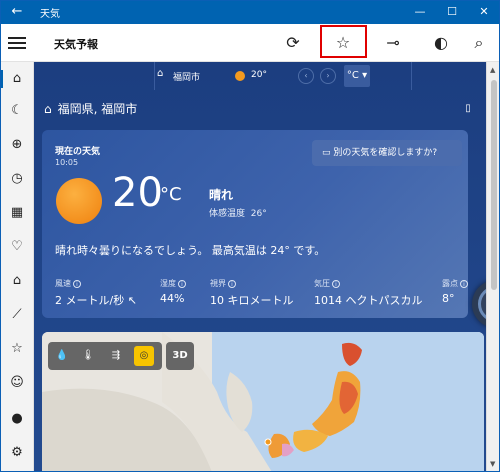 This screenshot has width=500, height=472. I want to click on metric-value: 1014 ヘクトパスカル, so click(368, 300).